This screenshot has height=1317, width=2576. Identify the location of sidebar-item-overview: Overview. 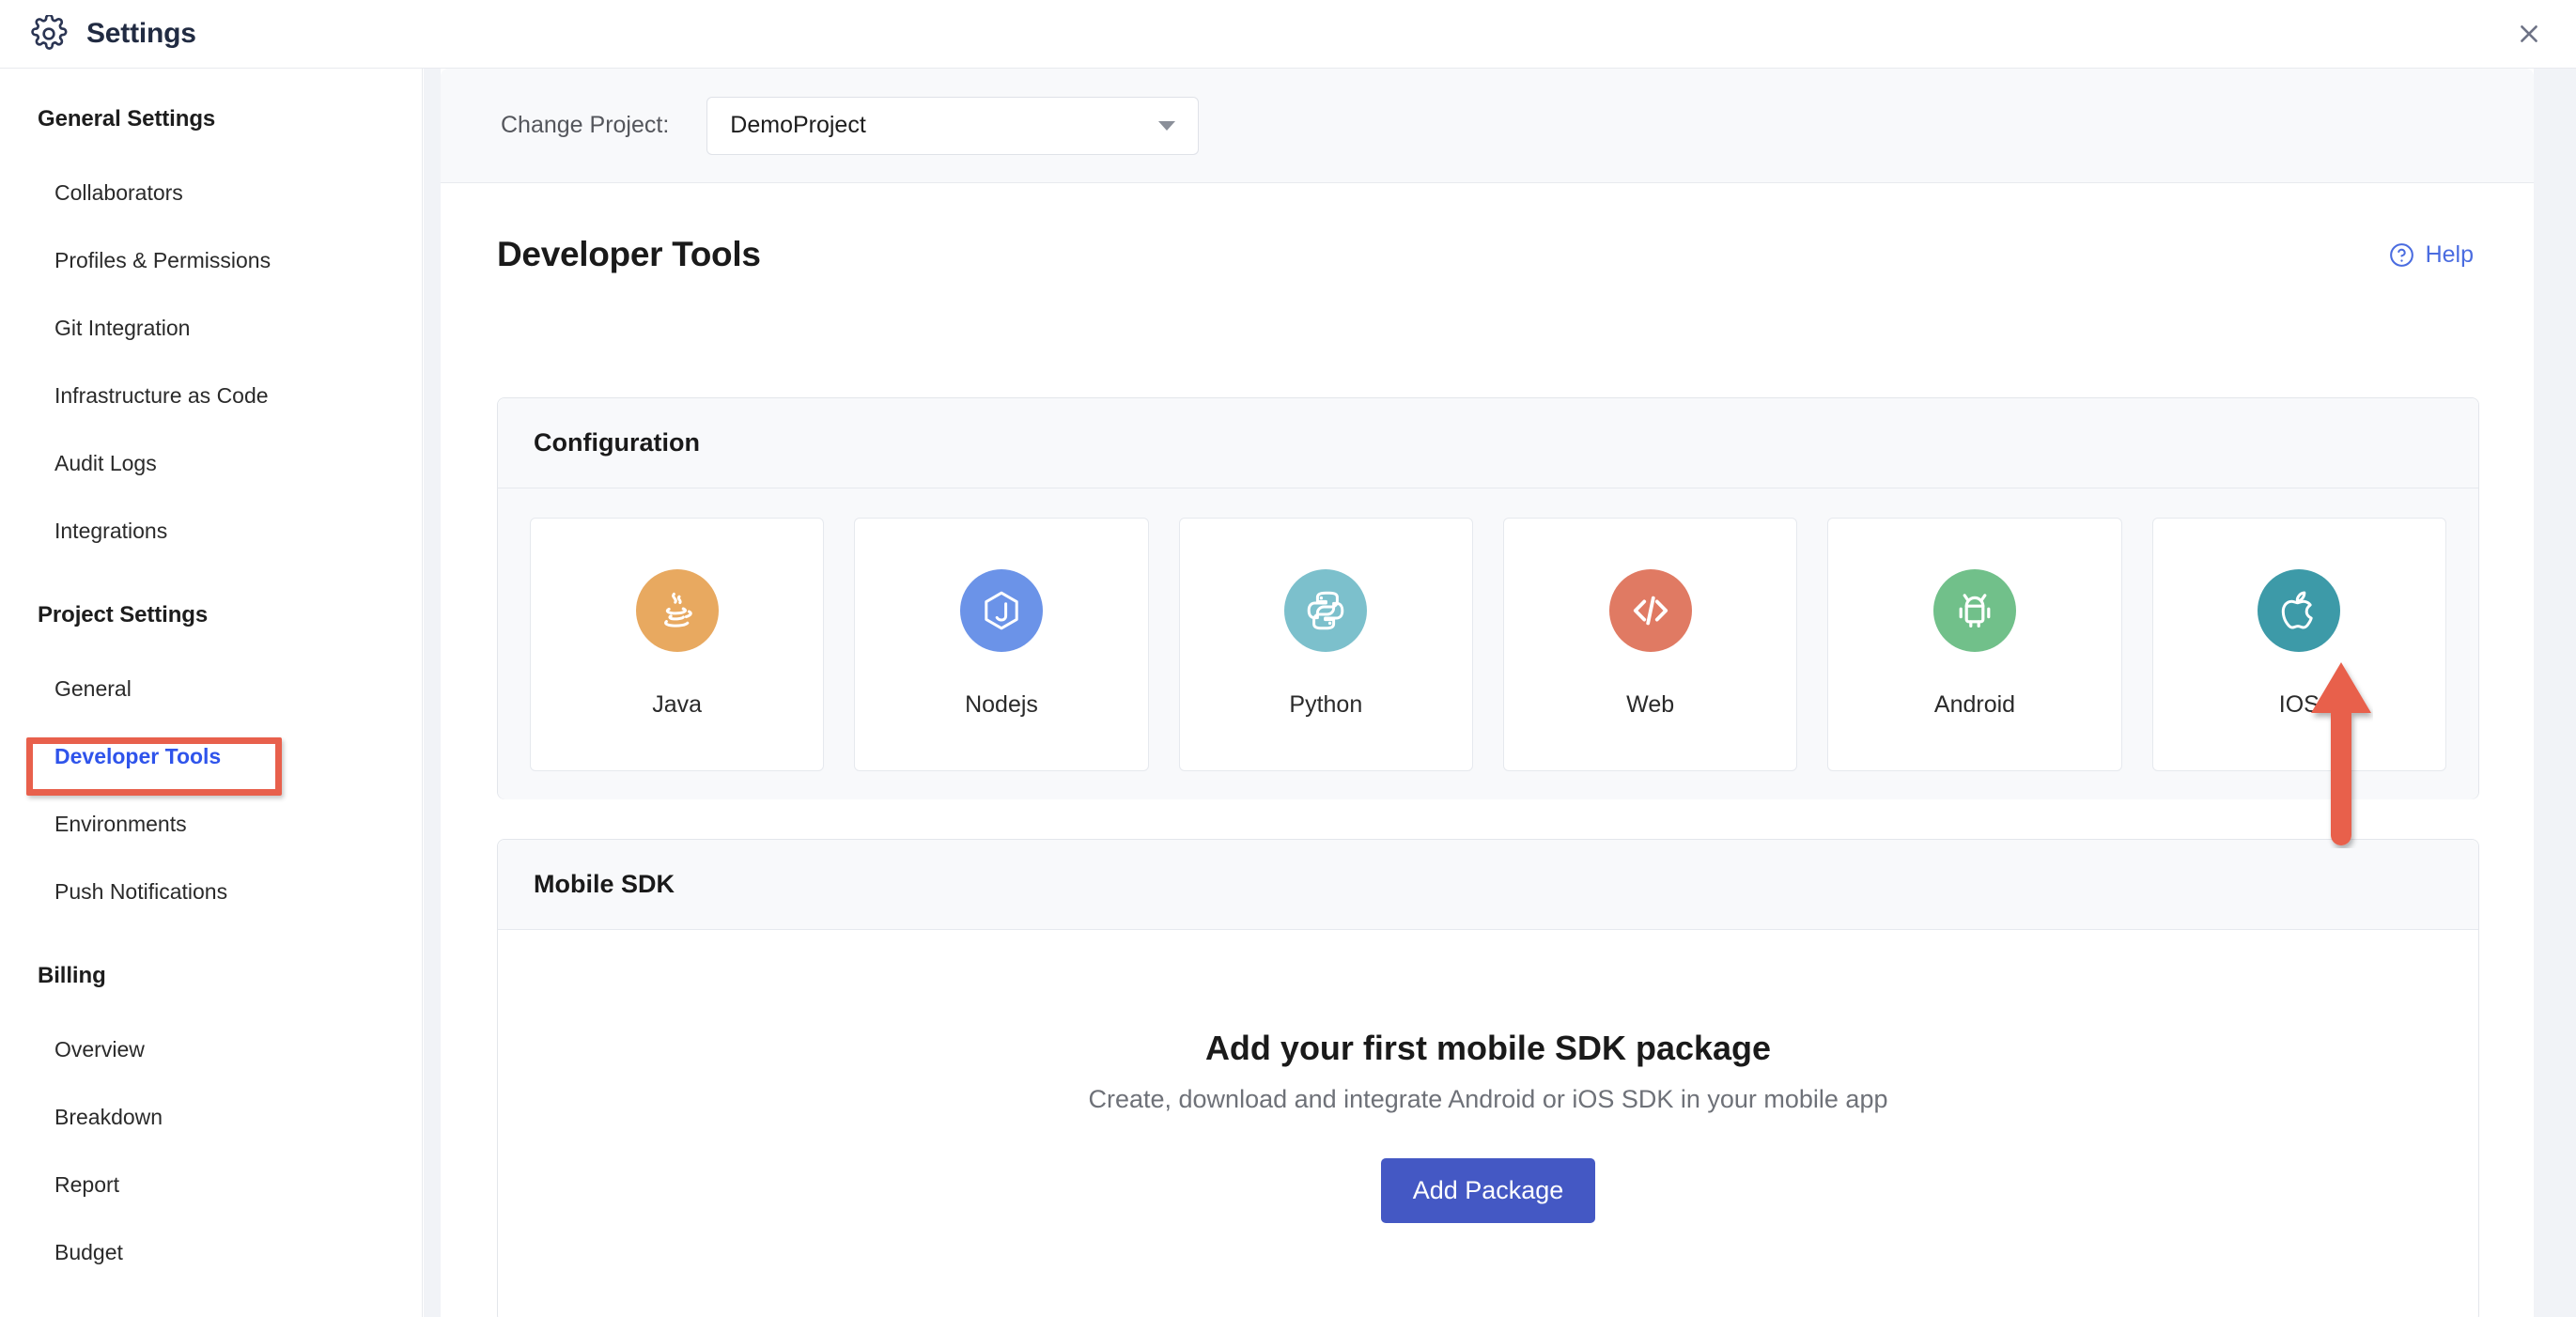
(211, 1049).